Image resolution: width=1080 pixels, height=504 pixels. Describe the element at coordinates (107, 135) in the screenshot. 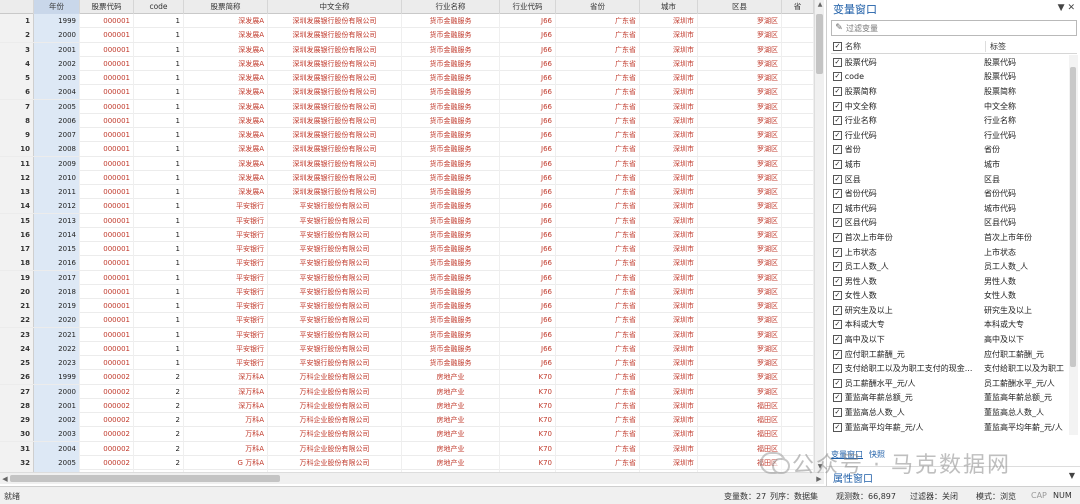

I see `table-cell: 000001` at that location.